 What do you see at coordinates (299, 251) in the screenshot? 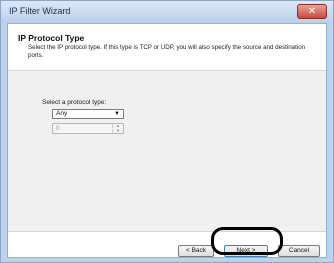
I see `cancel-button: Cancel` at bounding box center [299, 251].